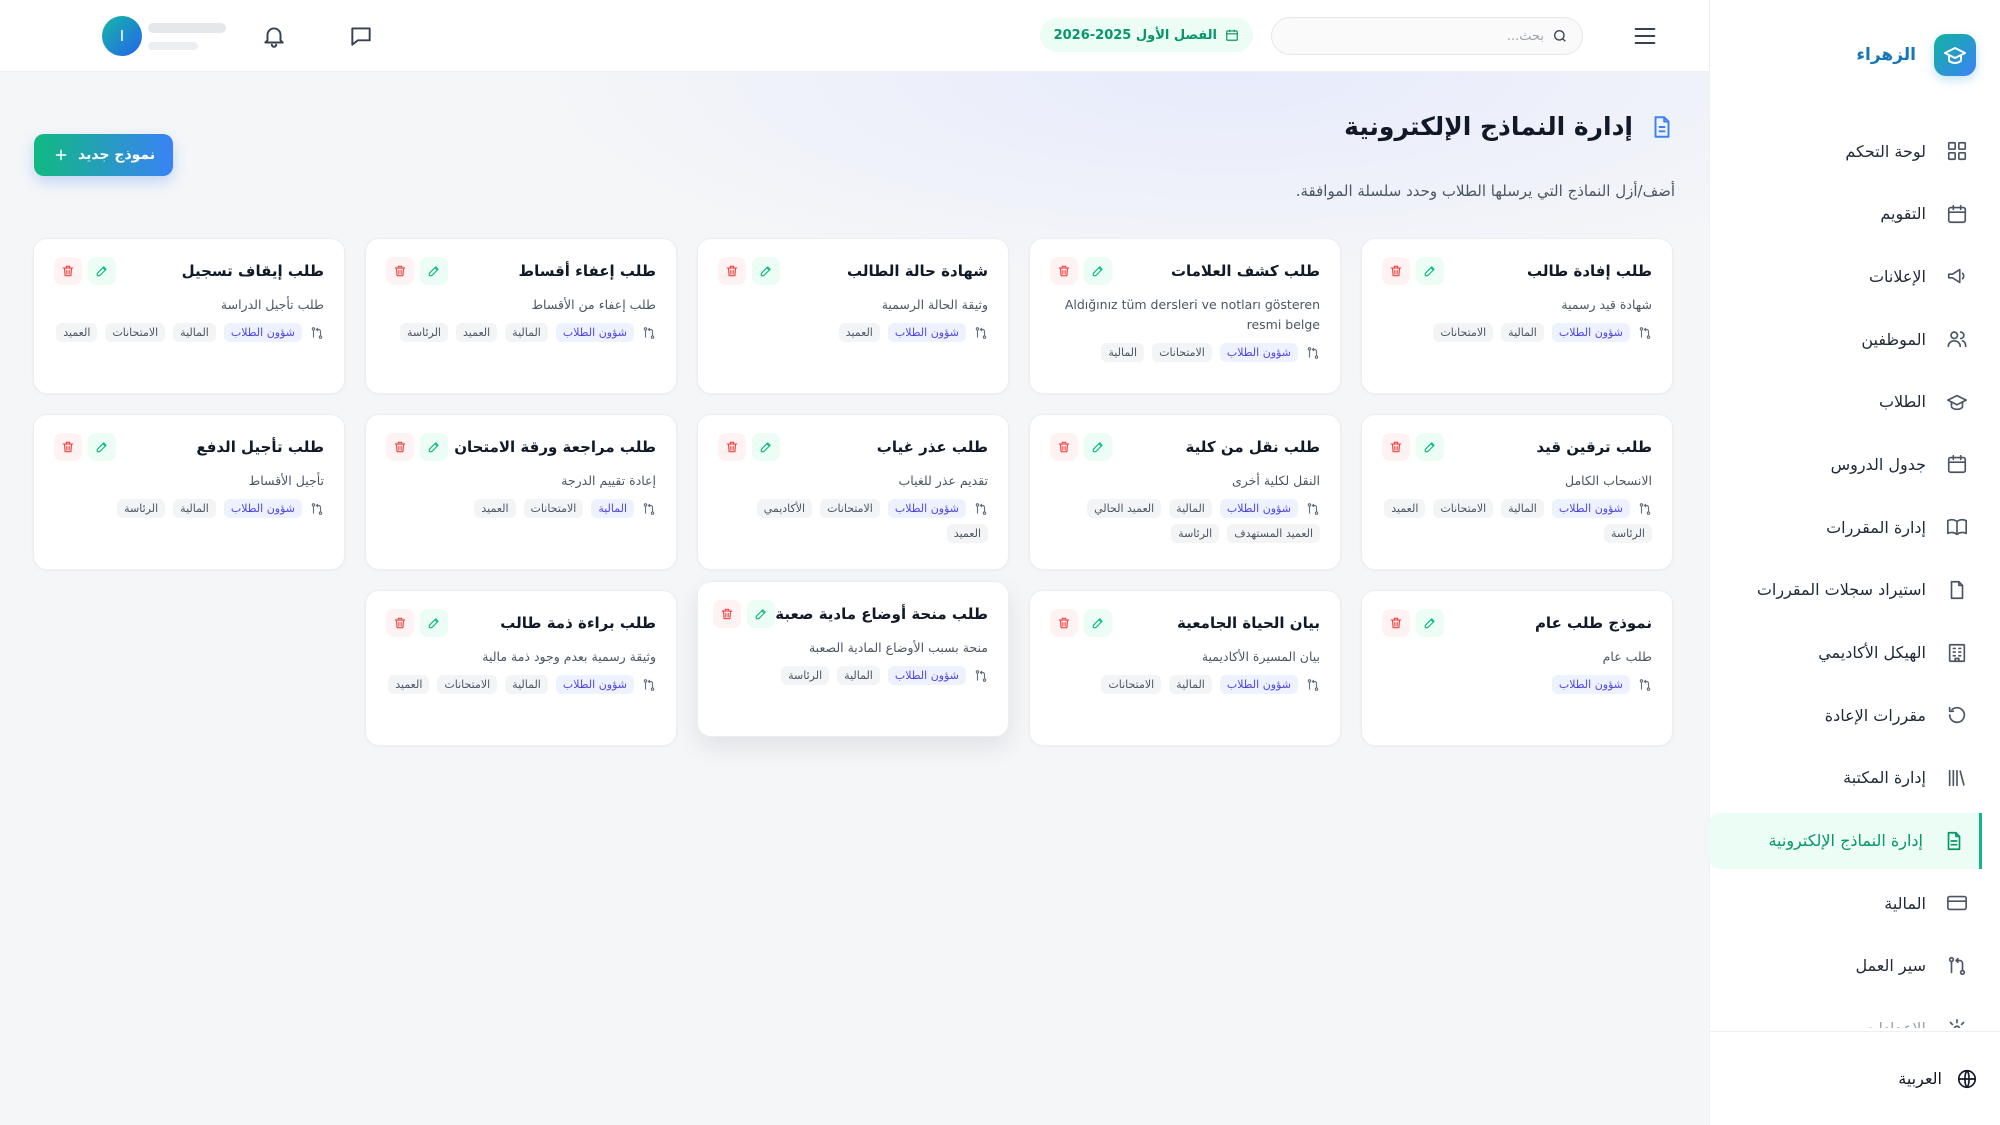 The height and width of the screenshot is (1125, 2000). What do you see at coordinates (260, 447) in the screenshot?
I see `form-title: طلب تأجيل الدفع` at bounding box center [260, 447].